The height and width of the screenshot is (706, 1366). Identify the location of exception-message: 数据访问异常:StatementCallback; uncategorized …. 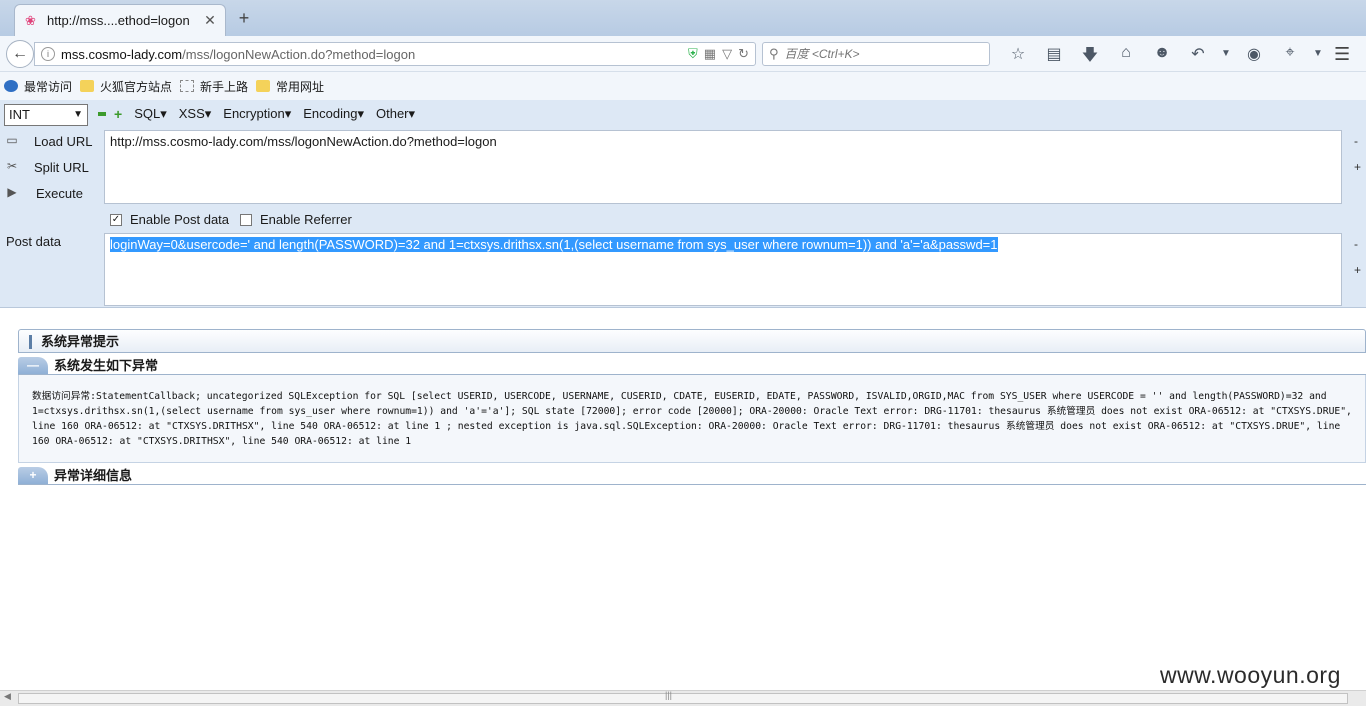
(692, 419).